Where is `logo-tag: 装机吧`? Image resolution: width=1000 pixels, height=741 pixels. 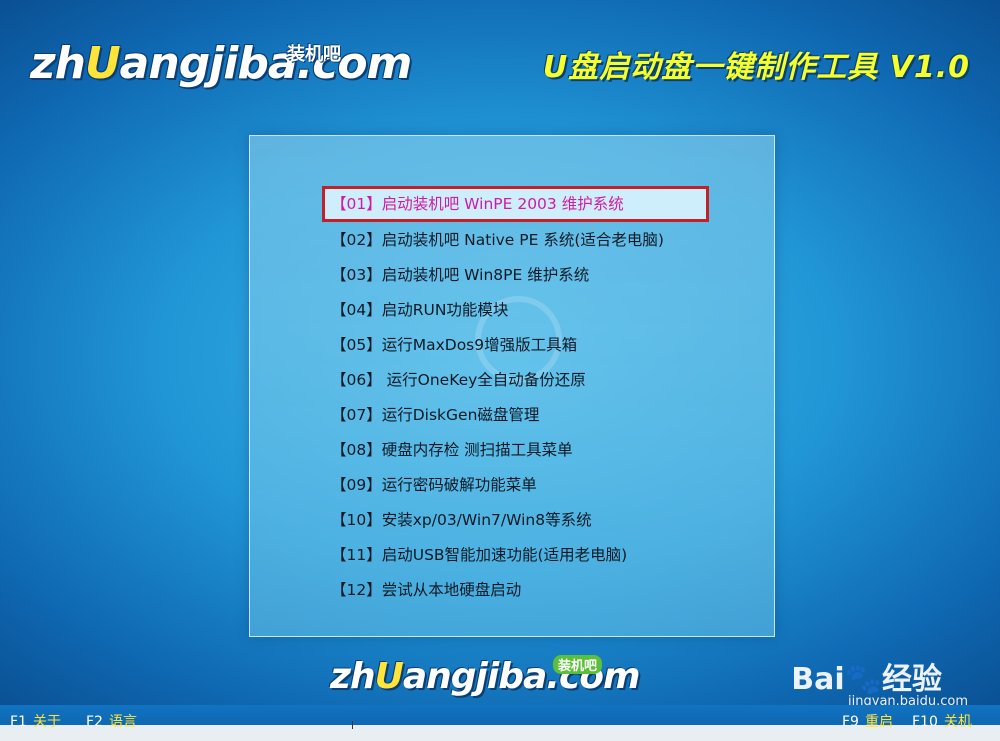 logo-tag: 装机吧 is located at coordinates (314, 54).